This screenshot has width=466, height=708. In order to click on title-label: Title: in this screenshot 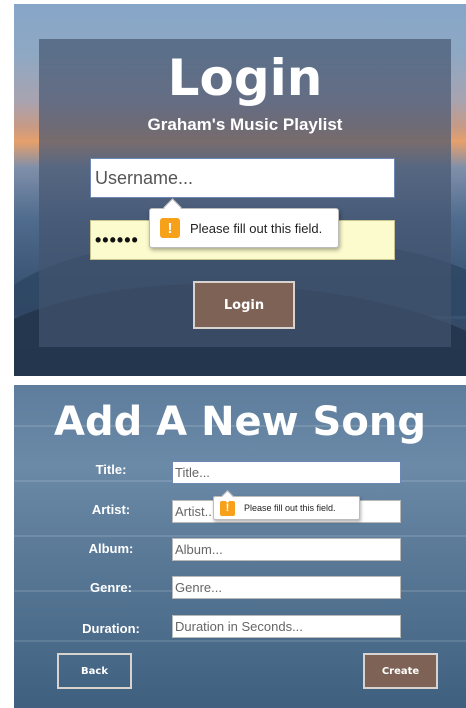, I will do `click(111, 469)`.